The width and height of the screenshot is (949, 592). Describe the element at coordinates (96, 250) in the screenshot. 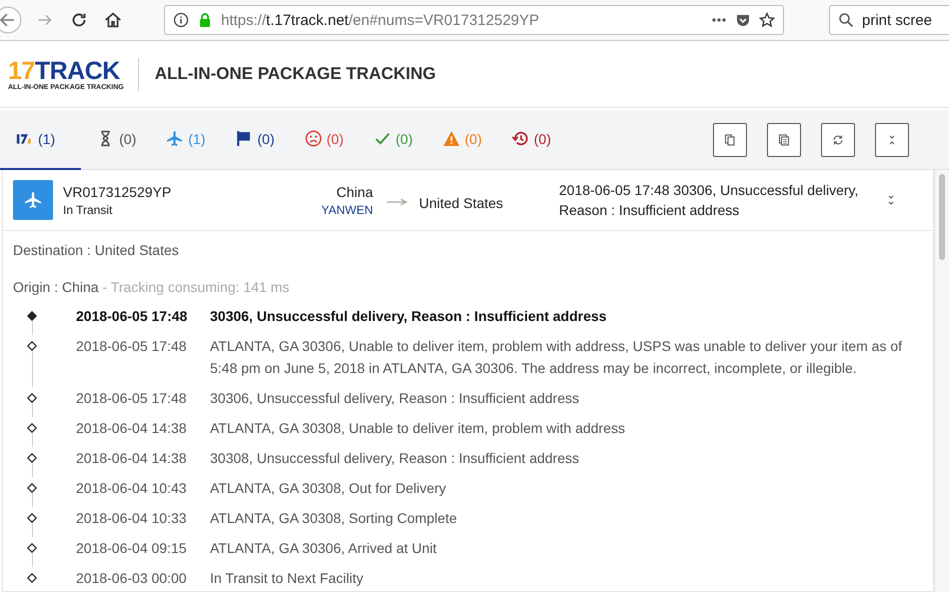

I see `destination-text: Destination : United States` at that location.